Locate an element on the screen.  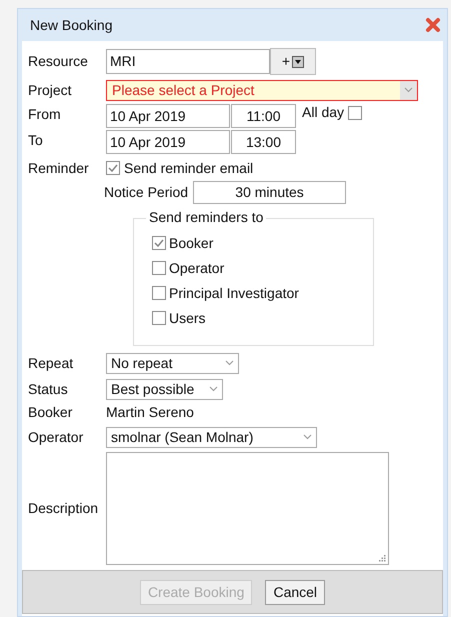
checkbox-label: Operator is located at coordinates (196, 268).